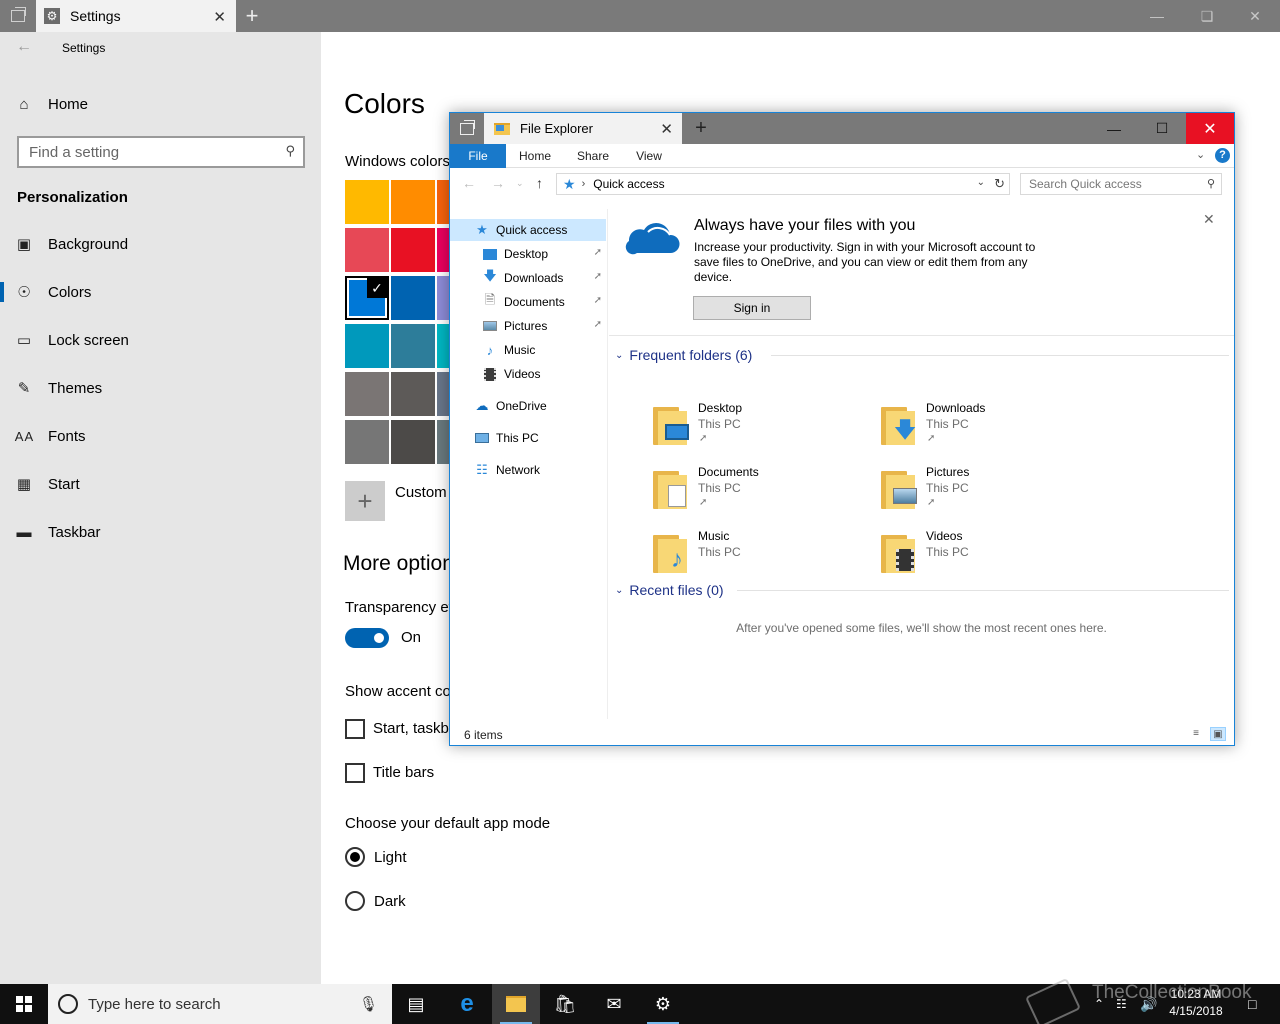 The image size is (1280, 1024). I want to click on taskbar-search-box: 🎙, so click(220, 1004).